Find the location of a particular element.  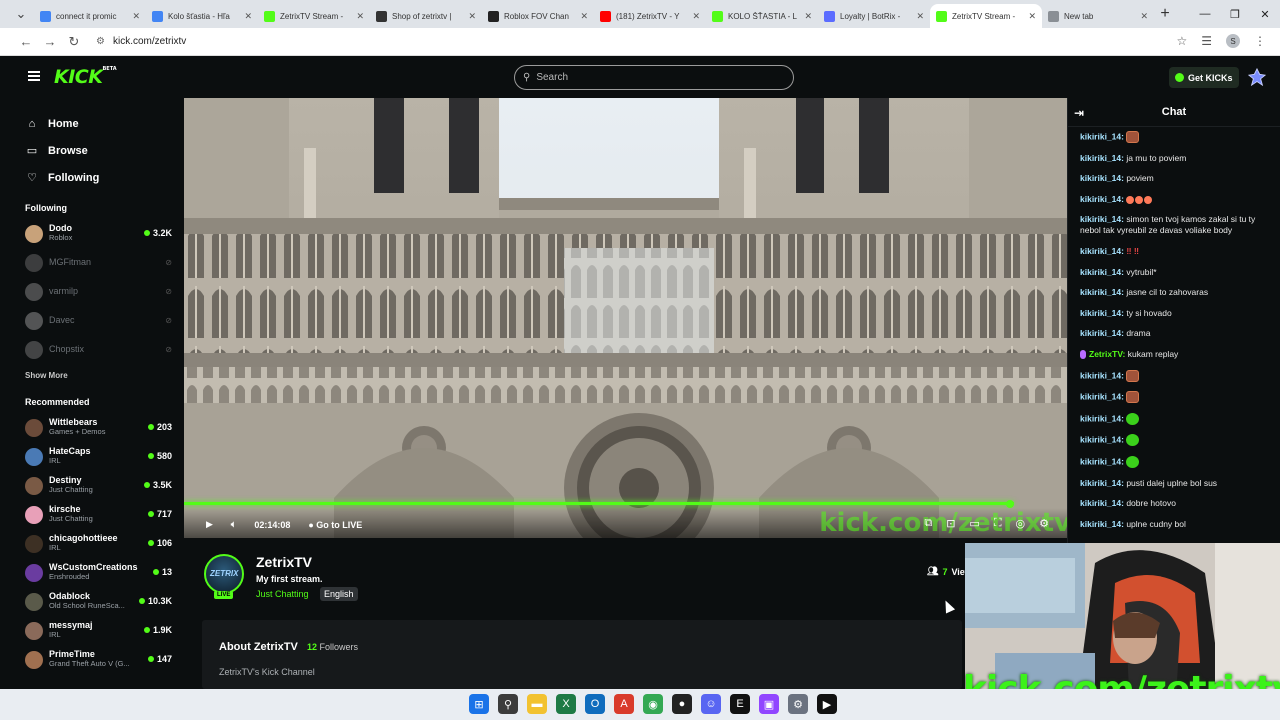

windows-start-icon: ⊞ is located at coordinates (479, 704).